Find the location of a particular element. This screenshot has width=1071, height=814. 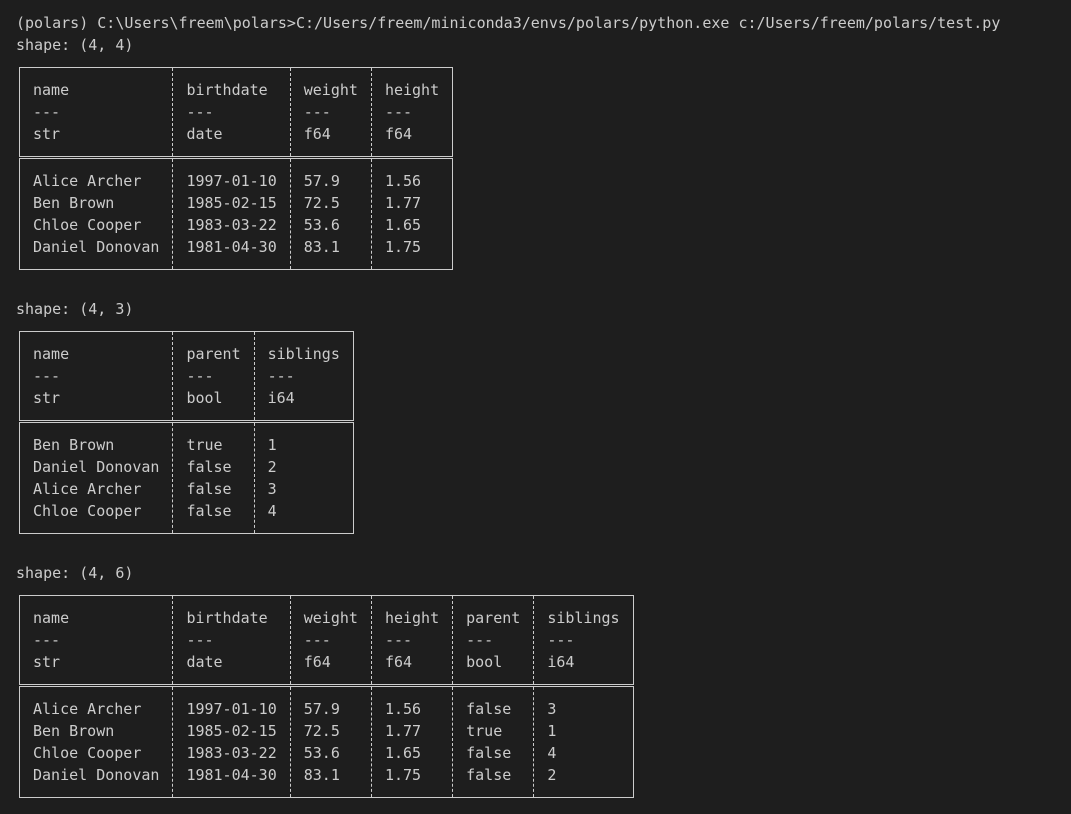

column-values: 3 1 4 2 is located at coordinates (583, 741).